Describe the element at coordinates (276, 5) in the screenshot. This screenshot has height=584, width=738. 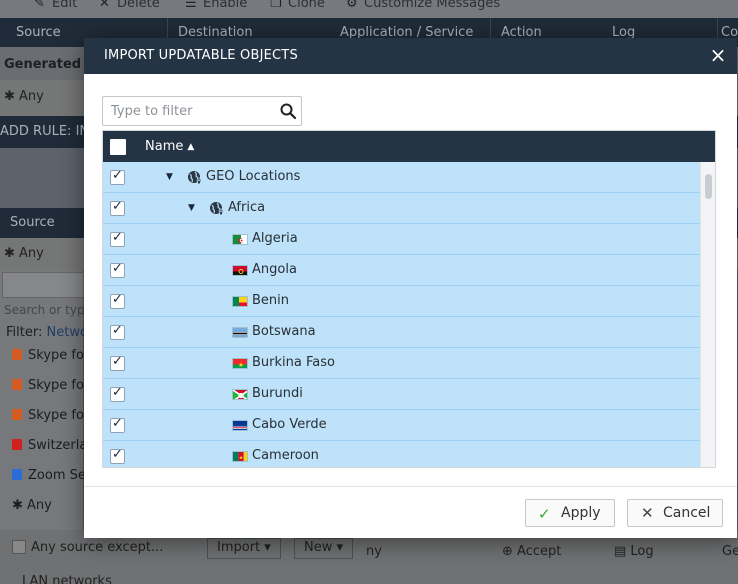
I see `clone-icon: ❐` at that location.